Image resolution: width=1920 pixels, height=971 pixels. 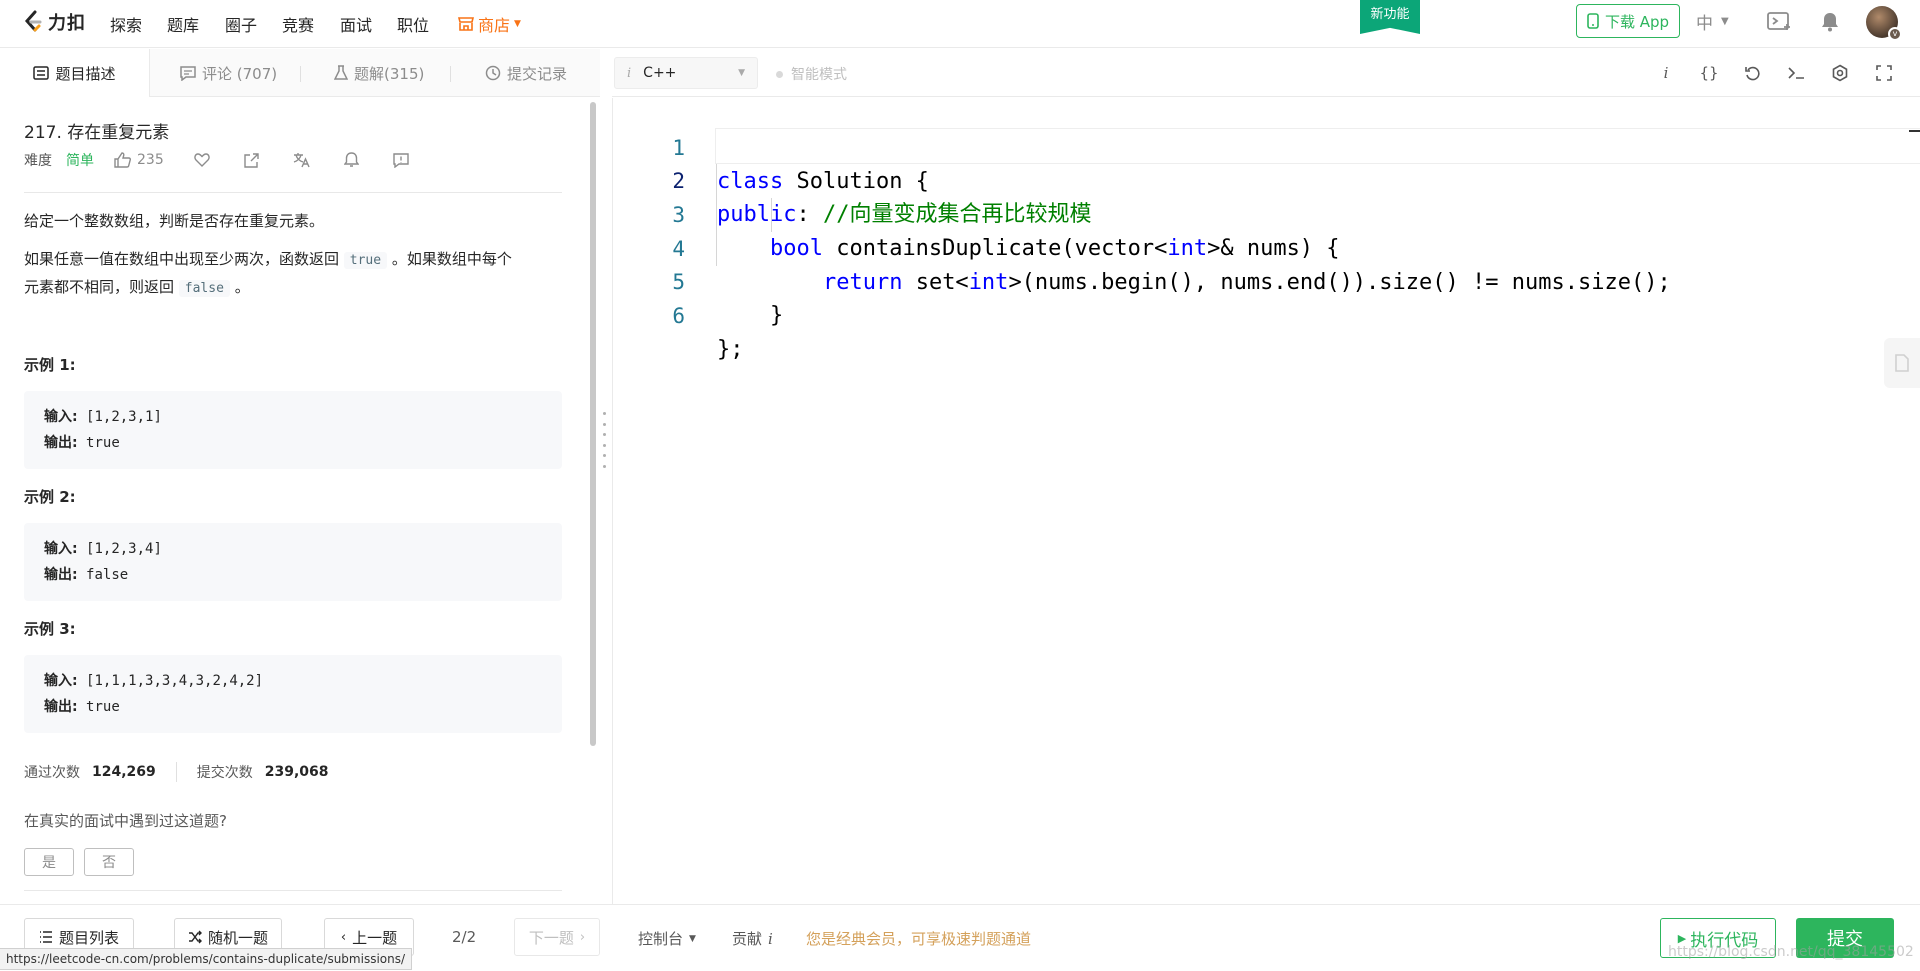 I want to click on description-scrollbar, so click(x=593, y=424).